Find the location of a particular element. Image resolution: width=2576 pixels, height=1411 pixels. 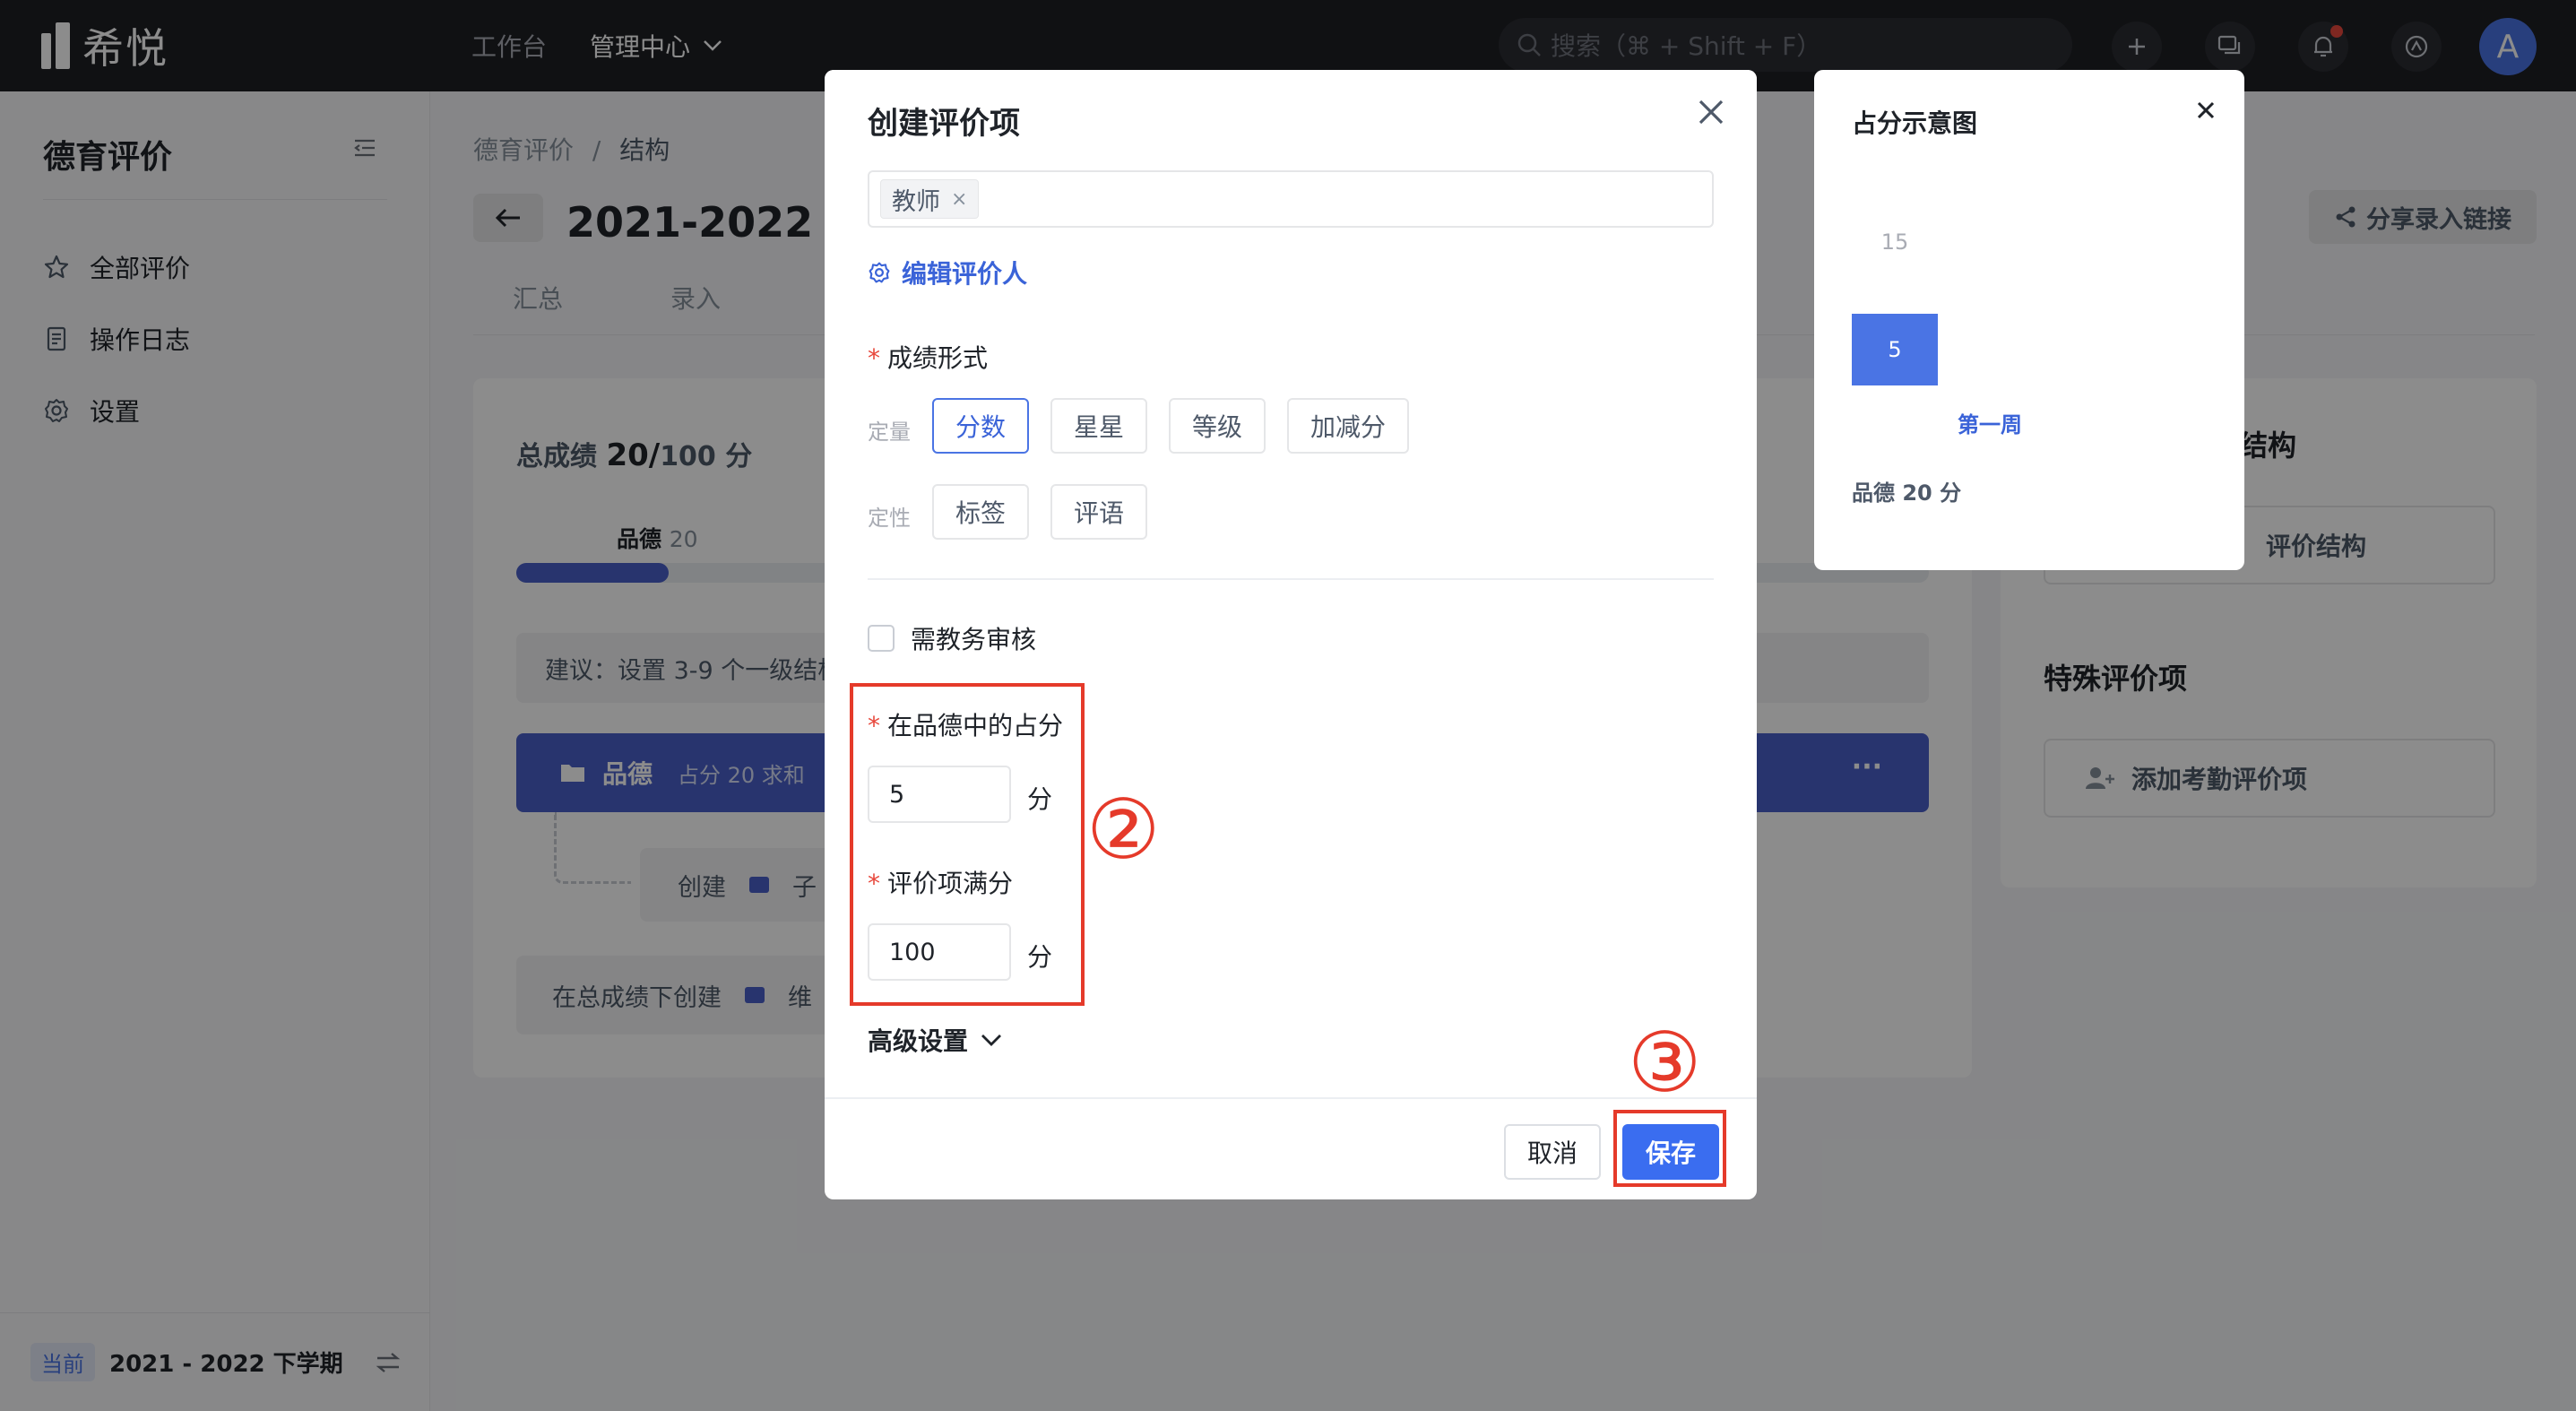

cancel-button: 取消 is located at coordinates (1552, 1152).